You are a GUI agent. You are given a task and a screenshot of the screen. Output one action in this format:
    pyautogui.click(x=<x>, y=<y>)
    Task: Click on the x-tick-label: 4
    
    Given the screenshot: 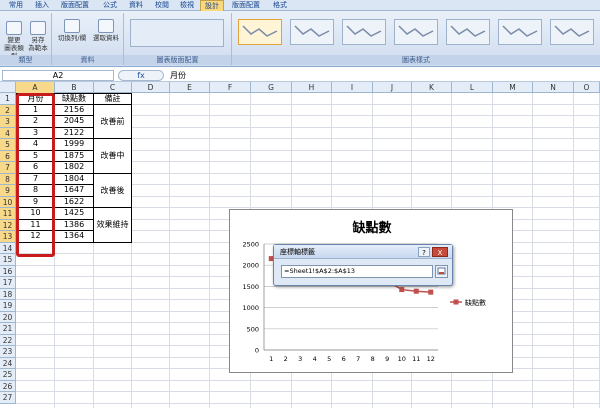 What is the action you would take?
    pyautogui.click(x=315, y=359)
    